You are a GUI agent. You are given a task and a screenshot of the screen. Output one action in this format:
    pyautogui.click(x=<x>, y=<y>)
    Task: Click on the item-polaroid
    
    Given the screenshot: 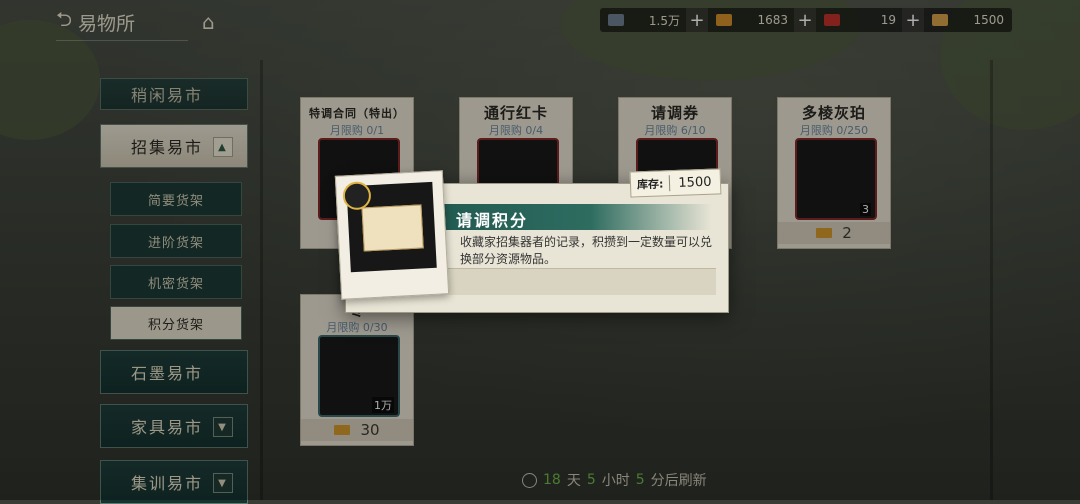 What is the action you would take?
    pyautogui.click(x=392, y=235)
    